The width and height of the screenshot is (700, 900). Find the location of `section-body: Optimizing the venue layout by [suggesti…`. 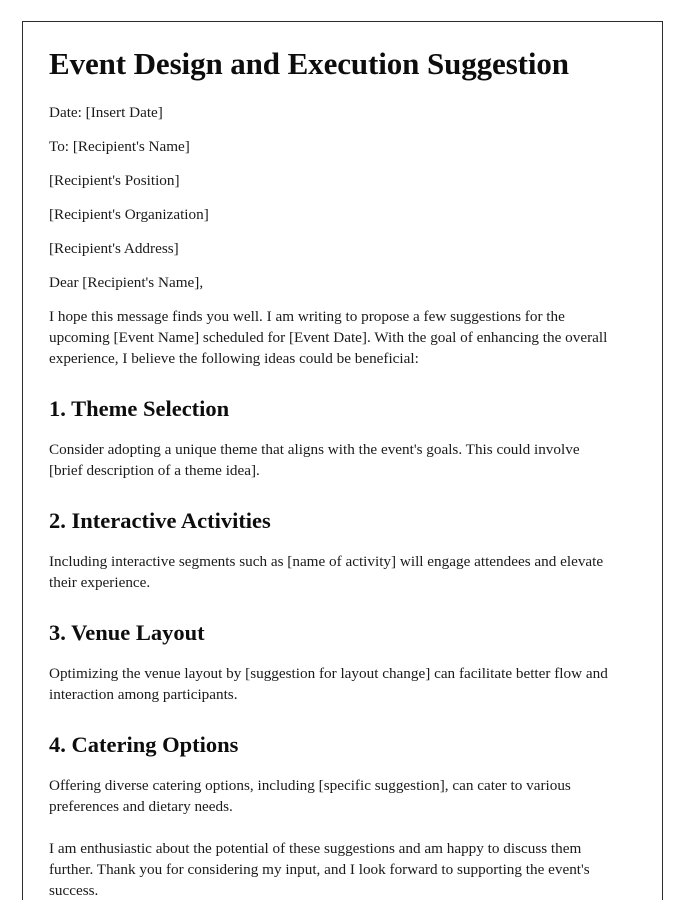

section-body: Optimizing the venue layout by [suggesti… is located at coordinates (328, 683).